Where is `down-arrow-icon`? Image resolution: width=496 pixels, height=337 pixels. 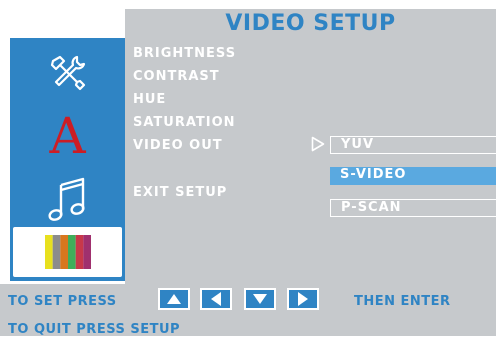 down-arrow-icon is located at coordinates (260, 299).